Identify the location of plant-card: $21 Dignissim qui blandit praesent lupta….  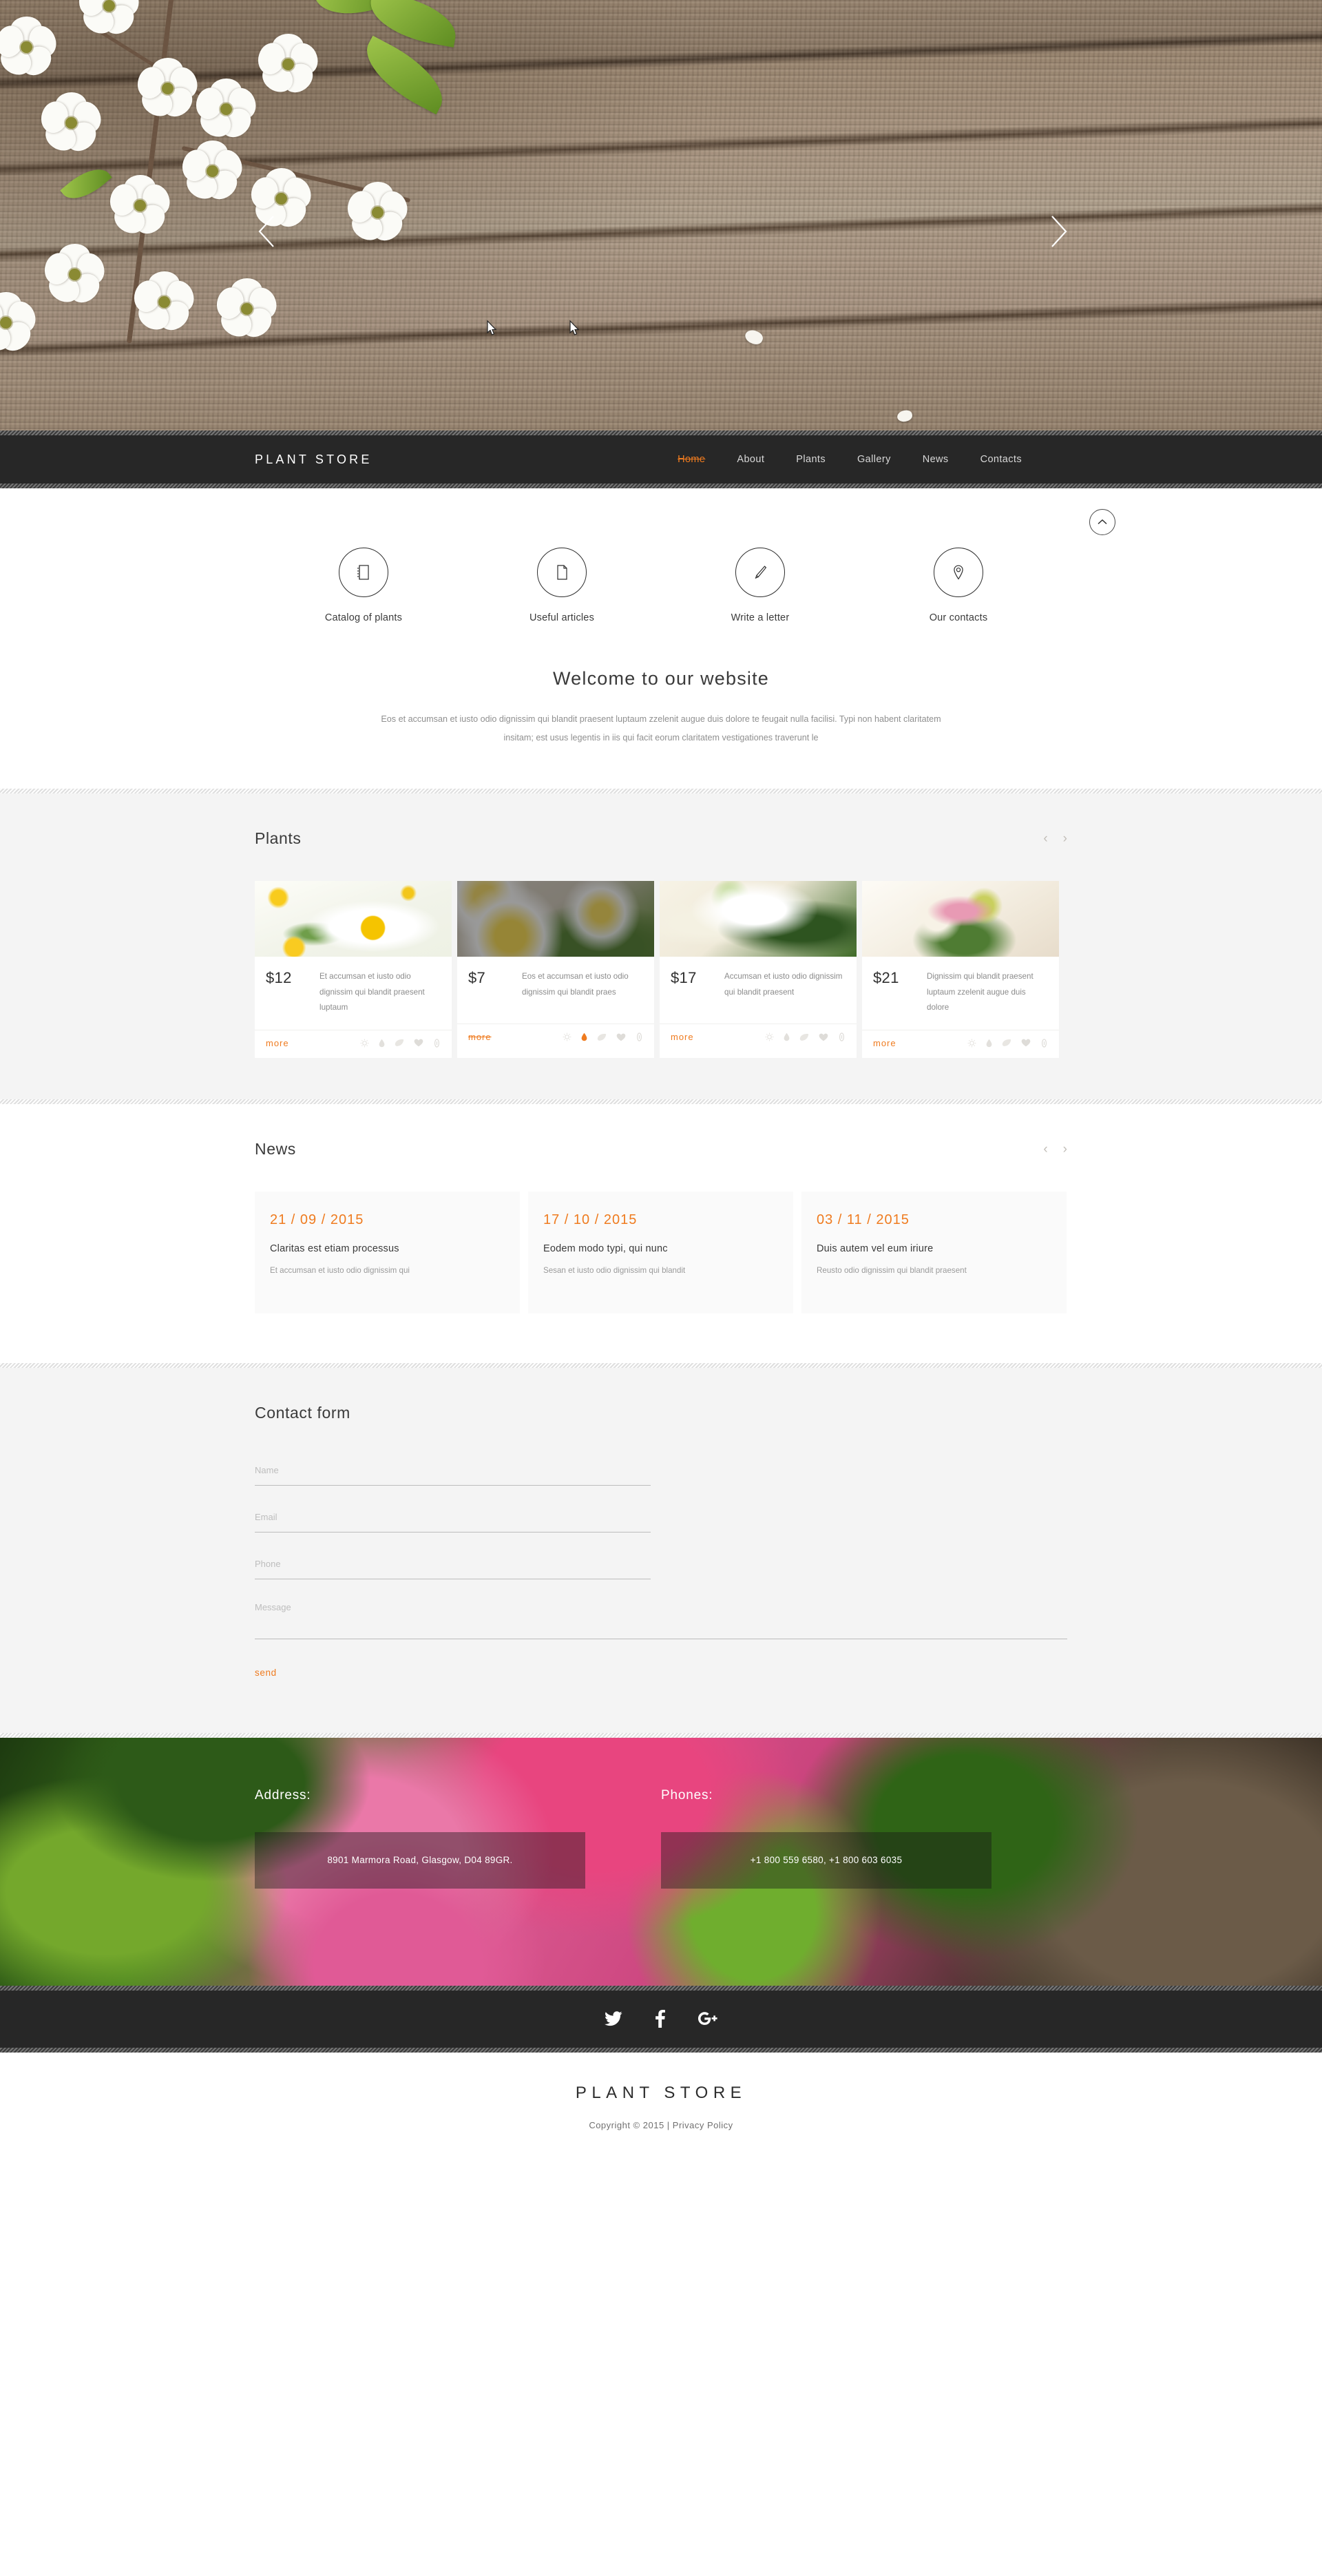
(960, 969).